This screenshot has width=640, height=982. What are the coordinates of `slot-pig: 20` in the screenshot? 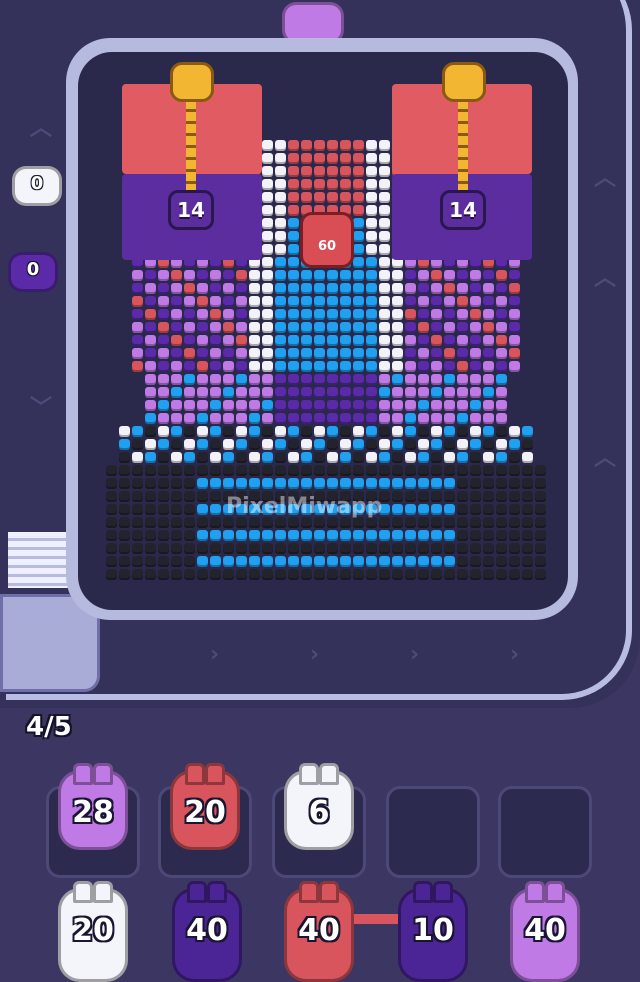 It's located at (205, 806).